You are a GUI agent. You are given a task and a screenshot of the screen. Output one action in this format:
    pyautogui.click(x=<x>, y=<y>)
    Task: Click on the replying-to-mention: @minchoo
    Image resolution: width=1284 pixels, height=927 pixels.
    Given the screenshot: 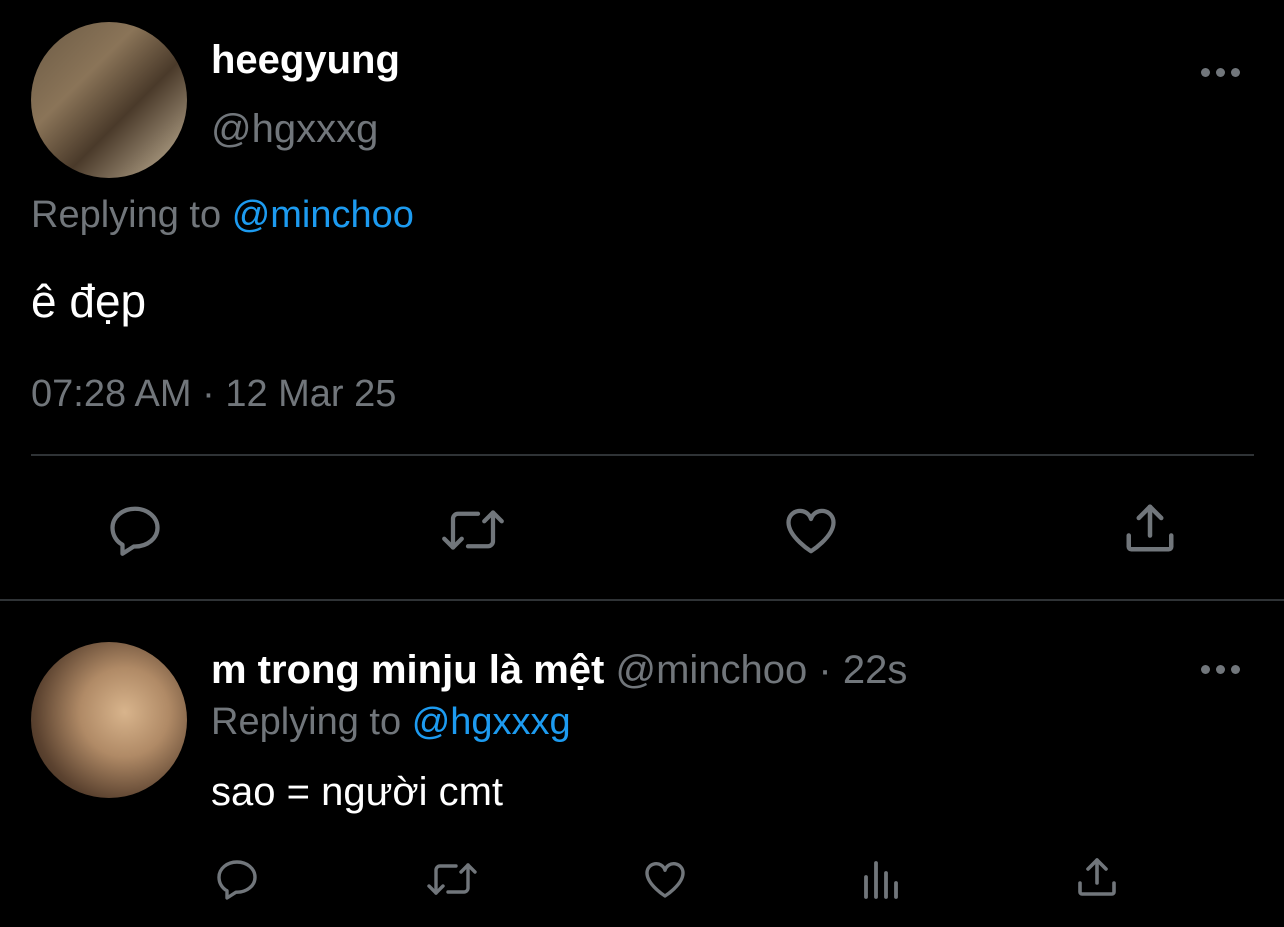 What is the action you would take?
    pyautogui.click(x=323, y=215)
    